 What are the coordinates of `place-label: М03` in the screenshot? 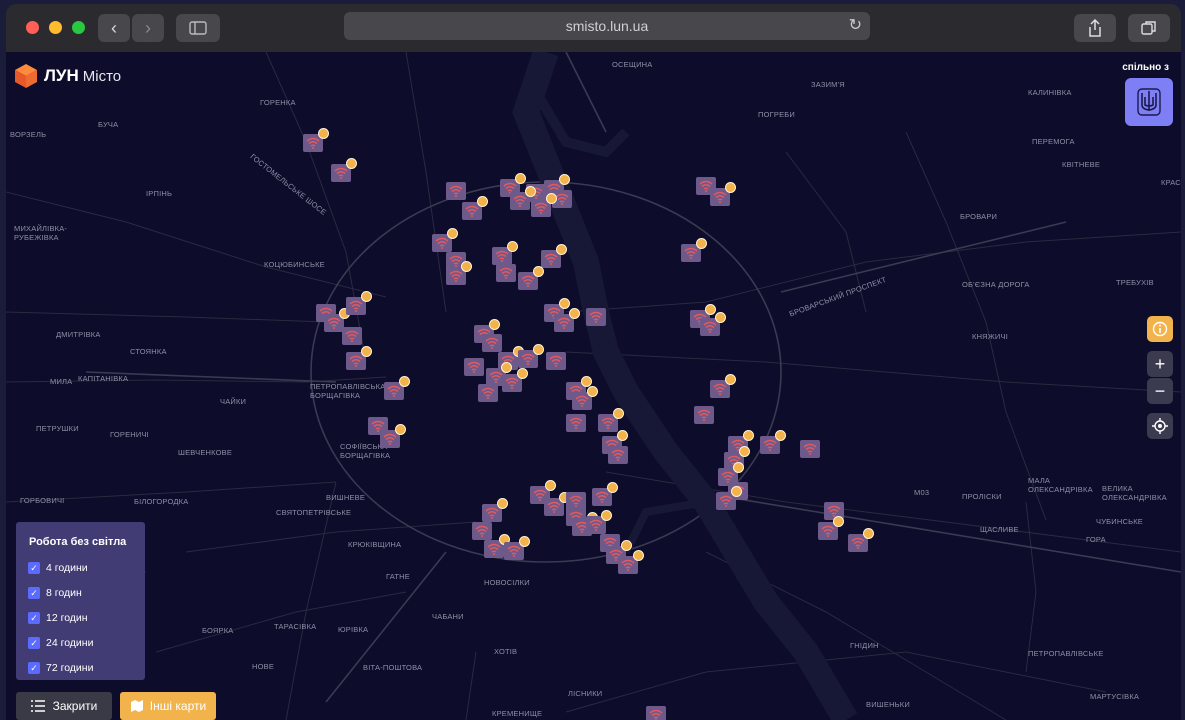 It's located at (922, 492).